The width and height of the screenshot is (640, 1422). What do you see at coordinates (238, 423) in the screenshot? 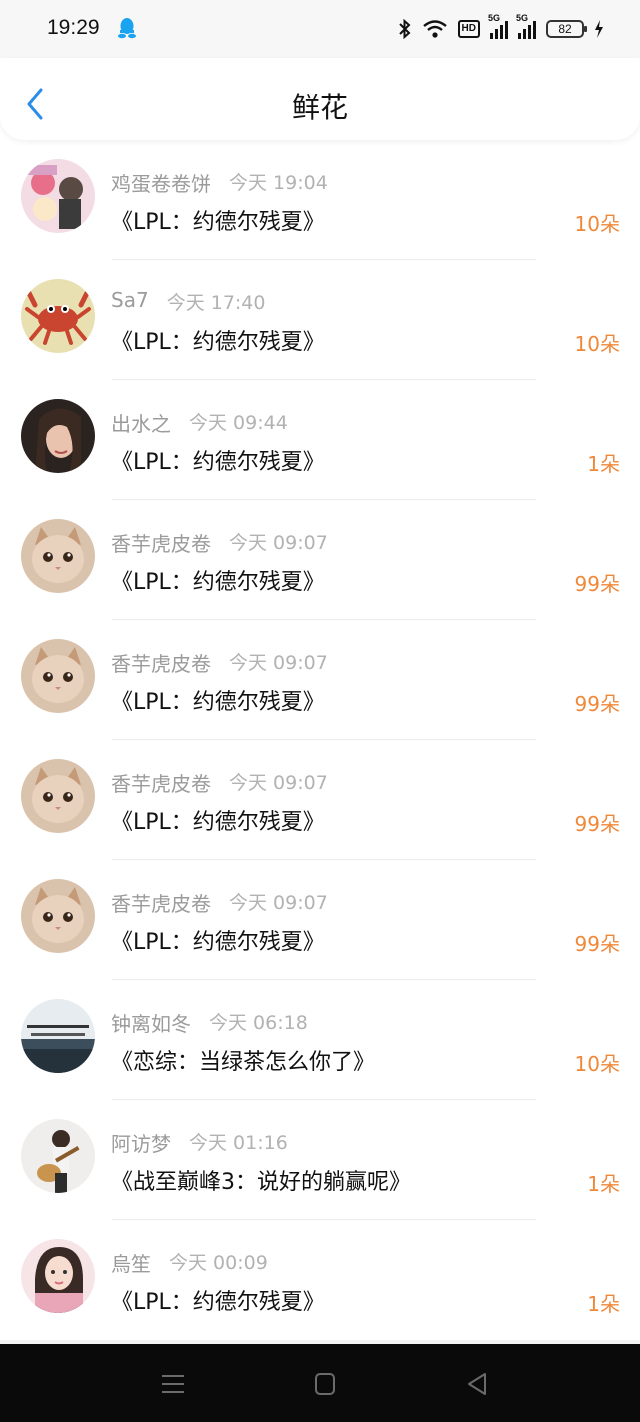
I see `send-time: 今天 09:44` at bounding box center [238, 423].